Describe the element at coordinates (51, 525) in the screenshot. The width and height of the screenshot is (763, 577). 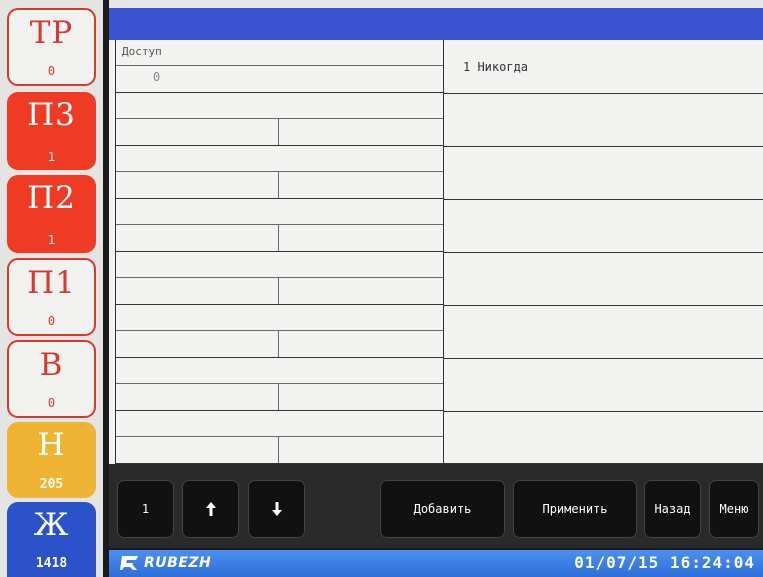
I see `status-tile-code: Ж` at that location.